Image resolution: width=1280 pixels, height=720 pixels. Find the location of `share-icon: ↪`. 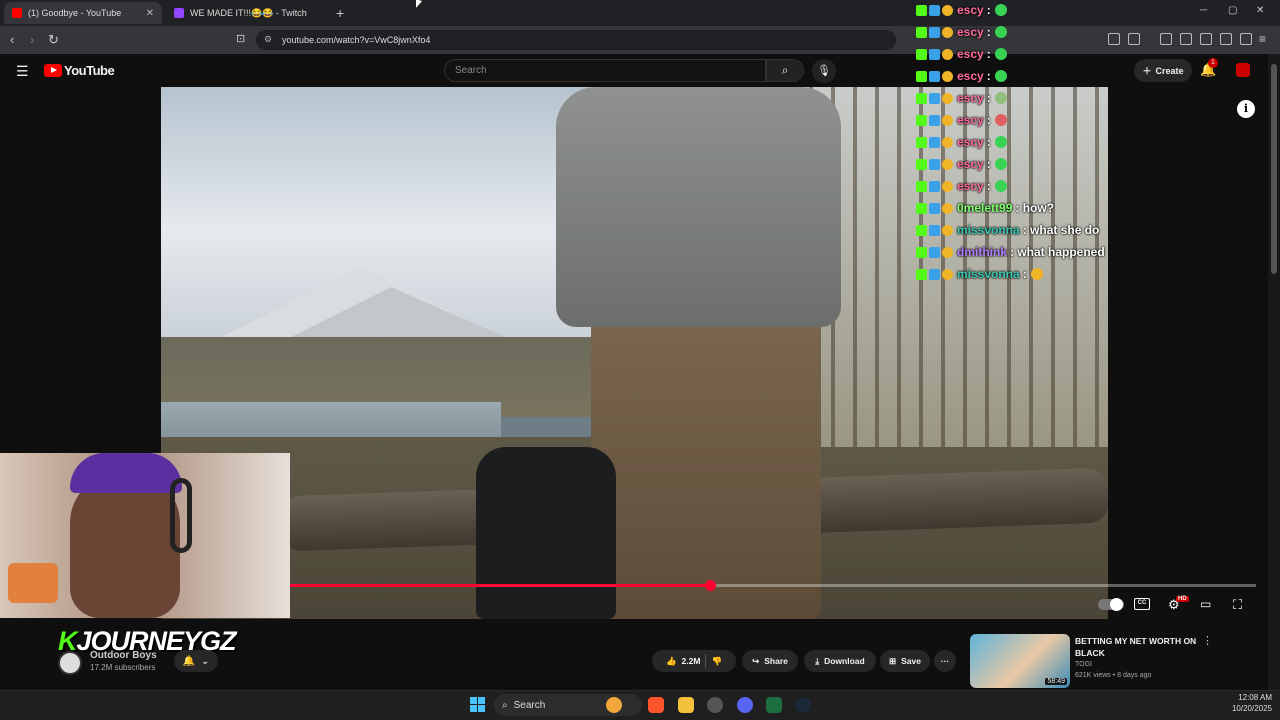

share-icon: ↪ is located at coordinates (756, 660).